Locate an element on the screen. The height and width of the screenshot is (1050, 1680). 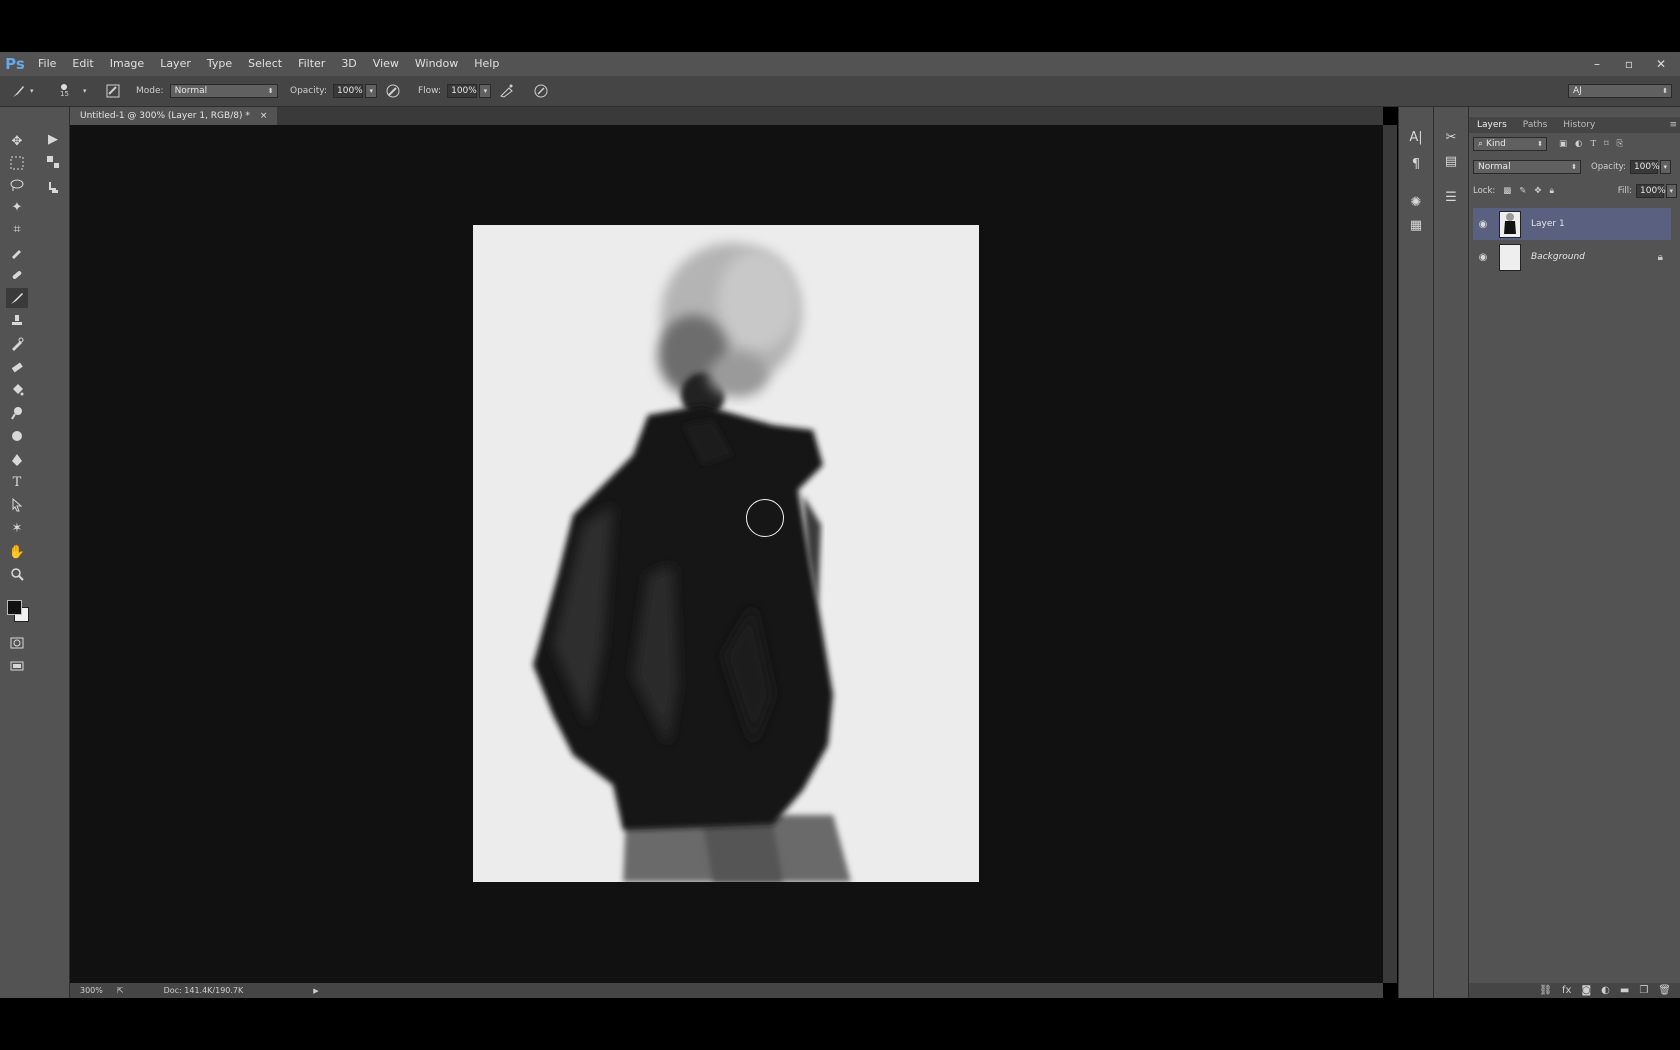
move-tool-icon: ✥ is located at coordinates (17, 141).